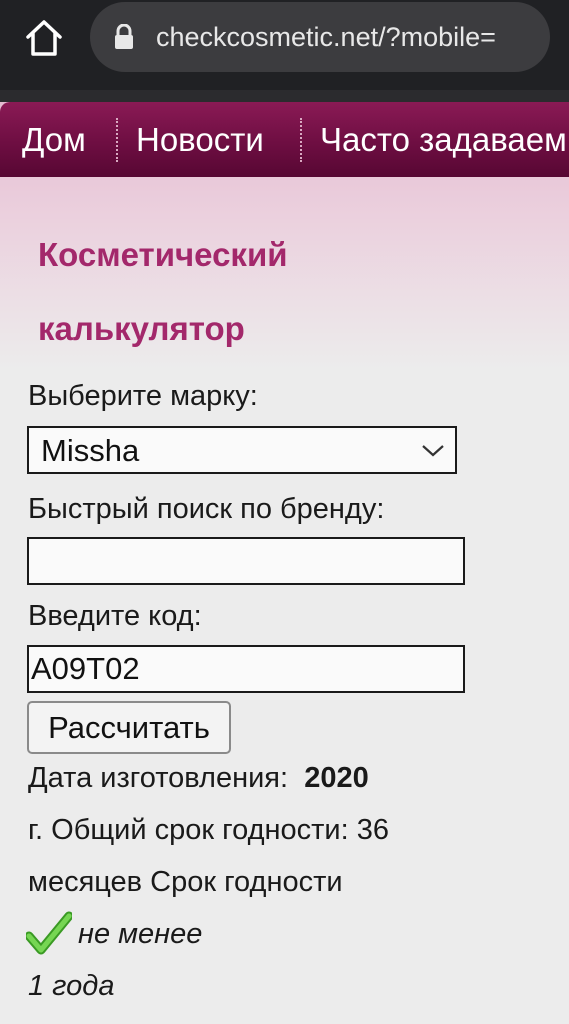  Describe the element at coordinates (140, 934) in the screenshot. I see `result-min-line: не менее` at that location.